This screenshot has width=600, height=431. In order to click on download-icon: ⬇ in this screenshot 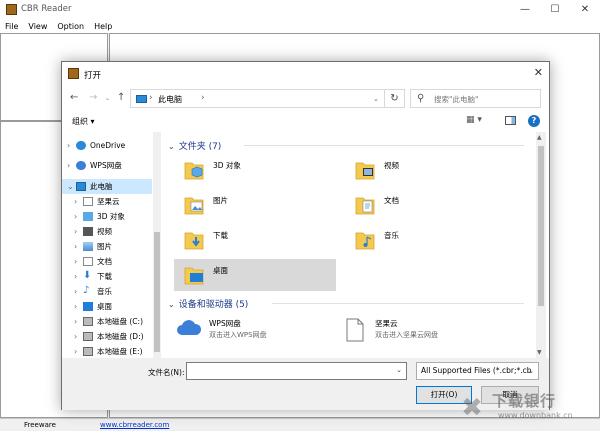, I will do `click(87, 275)`.